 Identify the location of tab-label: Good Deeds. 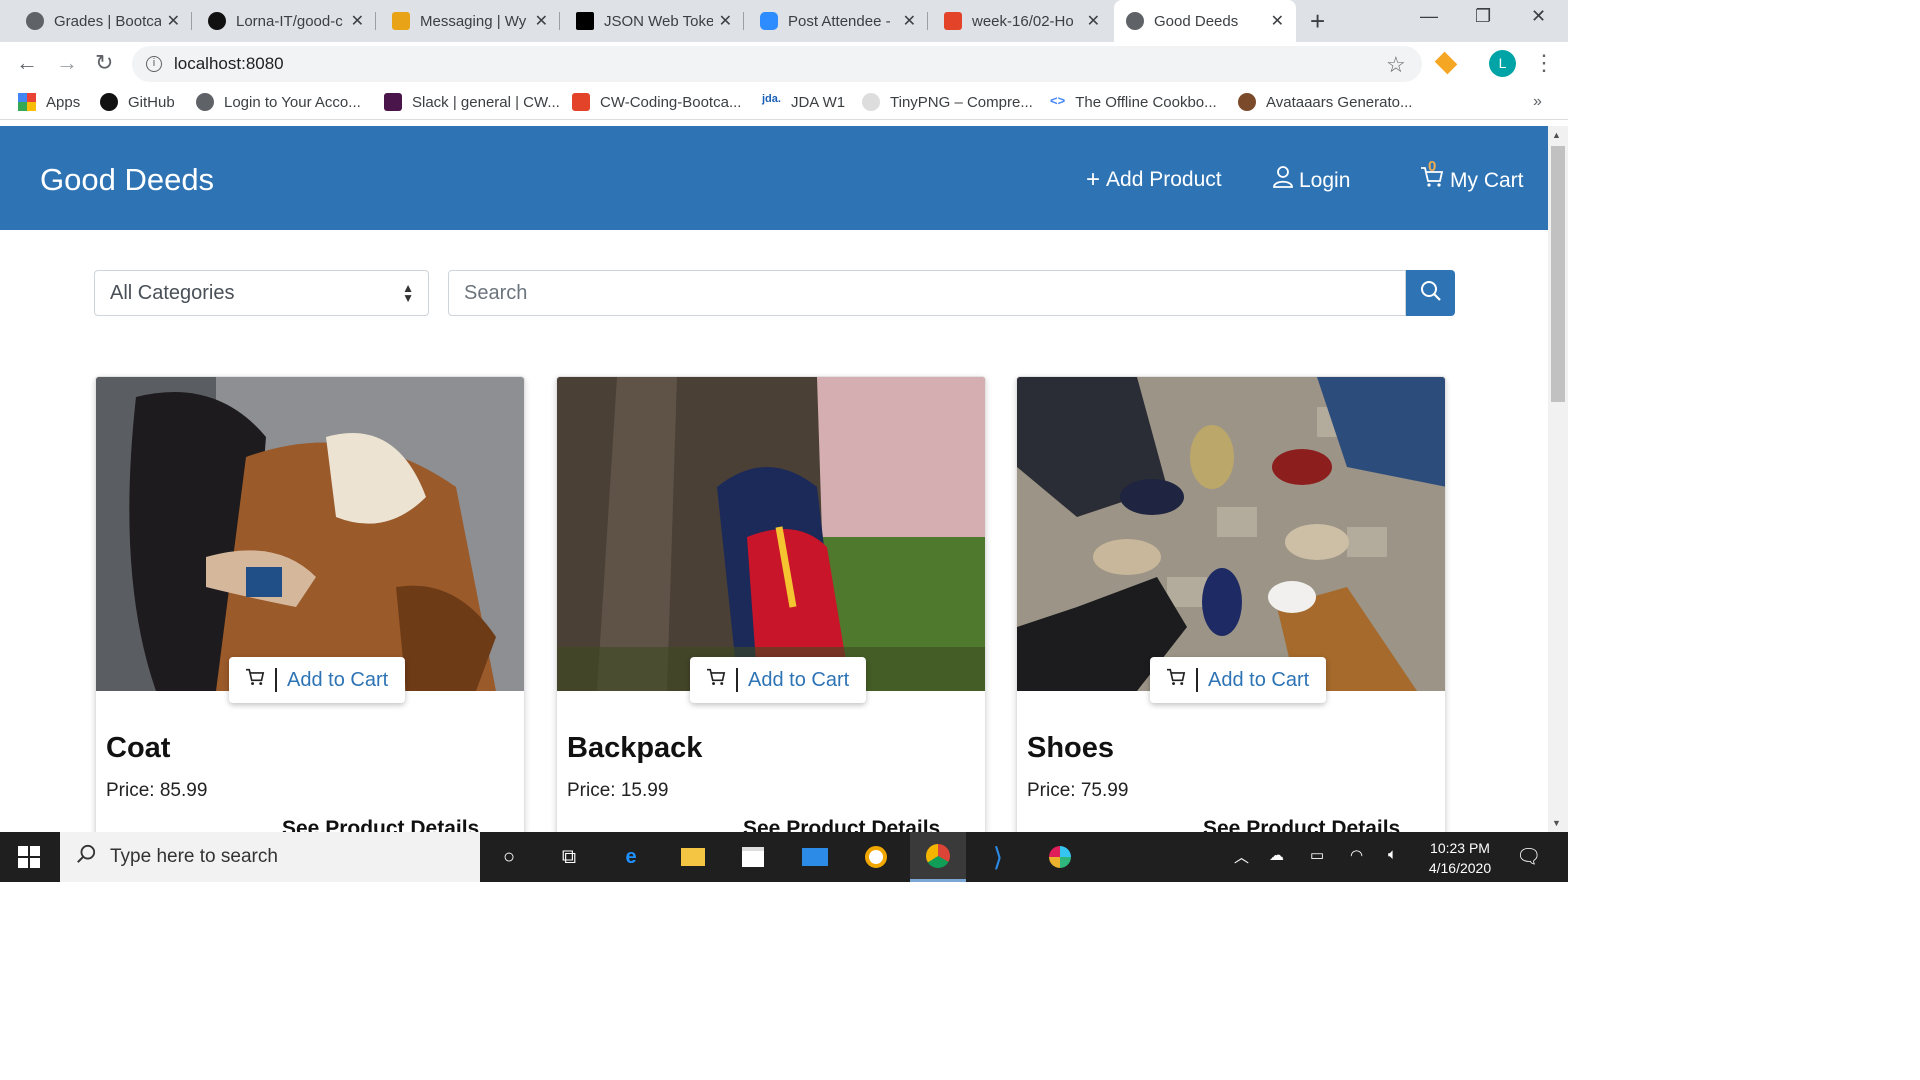
(1196, 21).